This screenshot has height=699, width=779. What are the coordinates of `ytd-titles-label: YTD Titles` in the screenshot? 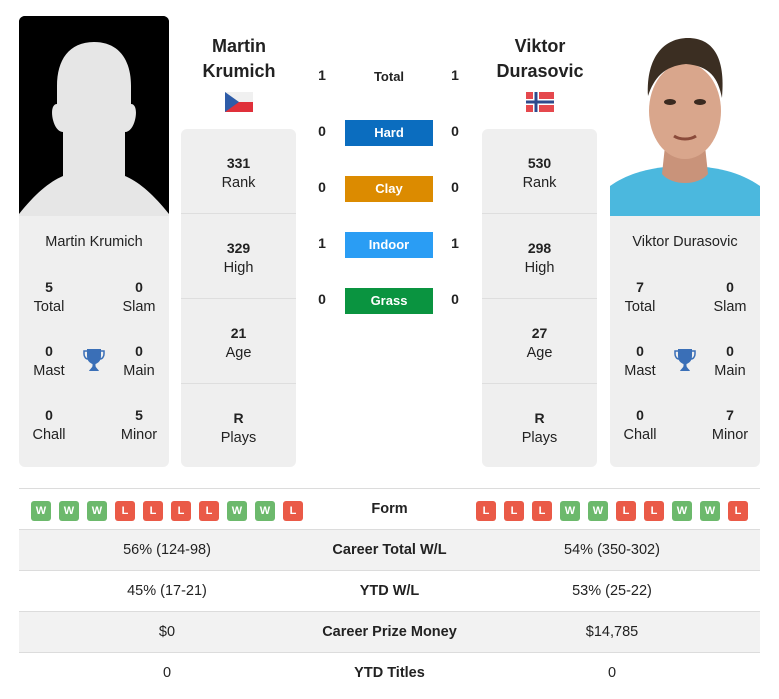 It's located at (389, 673).